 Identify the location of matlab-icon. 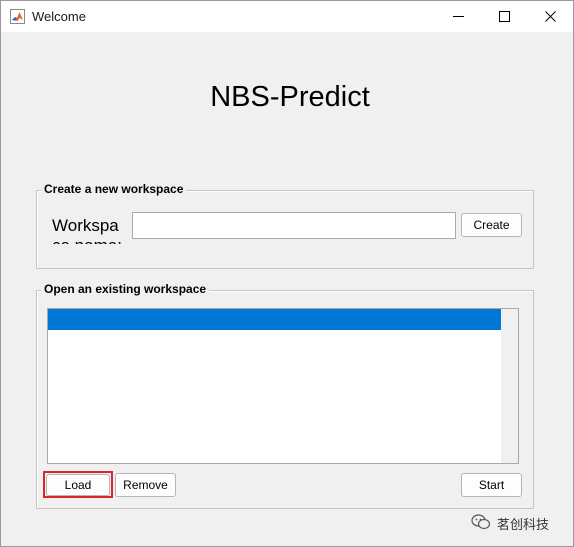
(17, 16).